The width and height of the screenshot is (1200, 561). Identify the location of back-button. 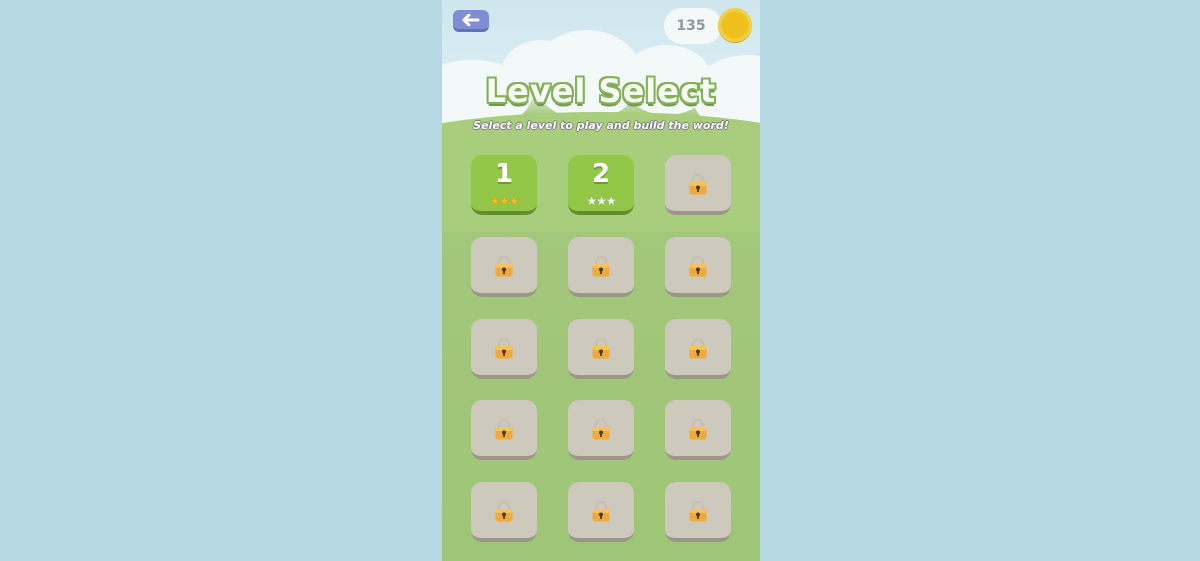
(471, 21).